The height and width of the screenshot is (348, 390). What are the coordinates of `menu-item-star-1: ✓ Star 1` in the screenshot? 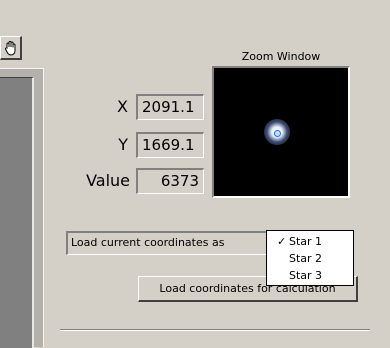 It's located at (310, 242).